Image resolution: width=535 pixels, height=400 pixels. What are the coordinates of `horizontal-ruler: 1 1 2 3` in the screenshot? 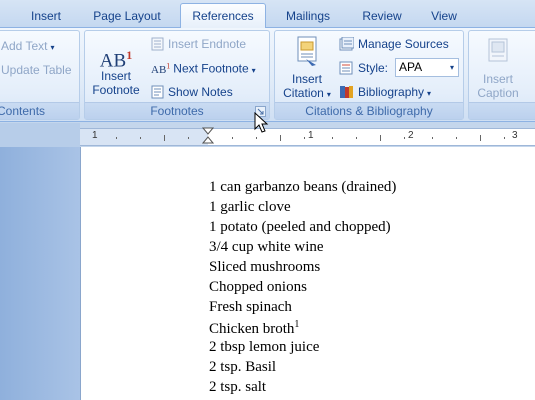 It's located at (307, 136).